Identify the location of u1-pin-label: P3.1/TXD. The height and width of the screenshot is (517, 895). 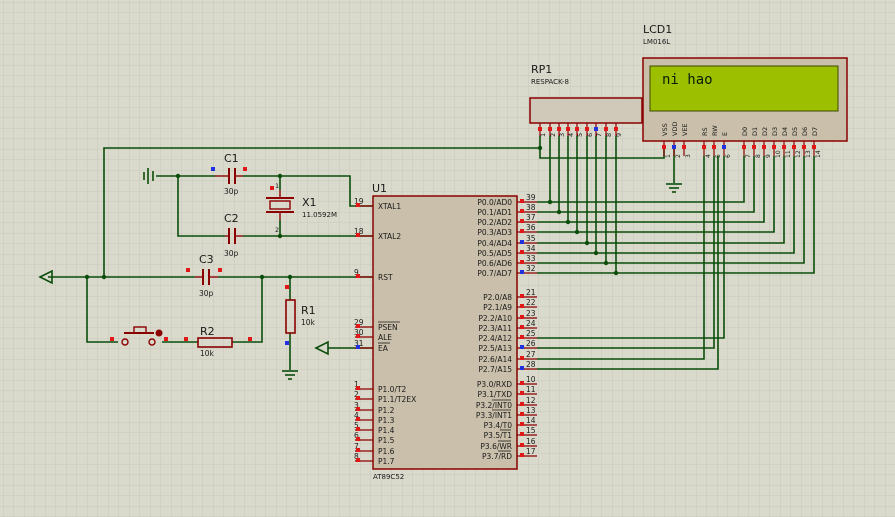
(495, 394).